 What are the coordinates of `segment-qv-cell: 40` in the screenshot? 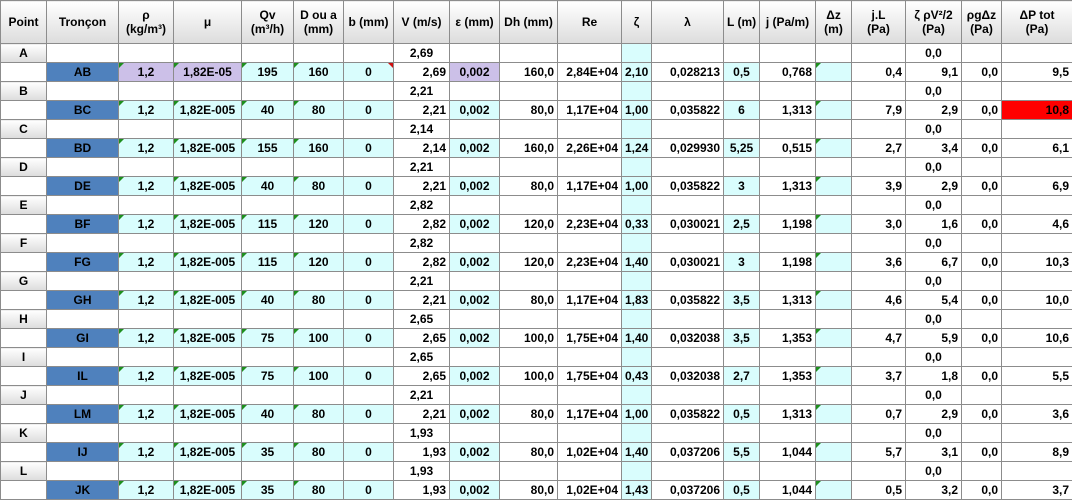 It's located at (267, 414).